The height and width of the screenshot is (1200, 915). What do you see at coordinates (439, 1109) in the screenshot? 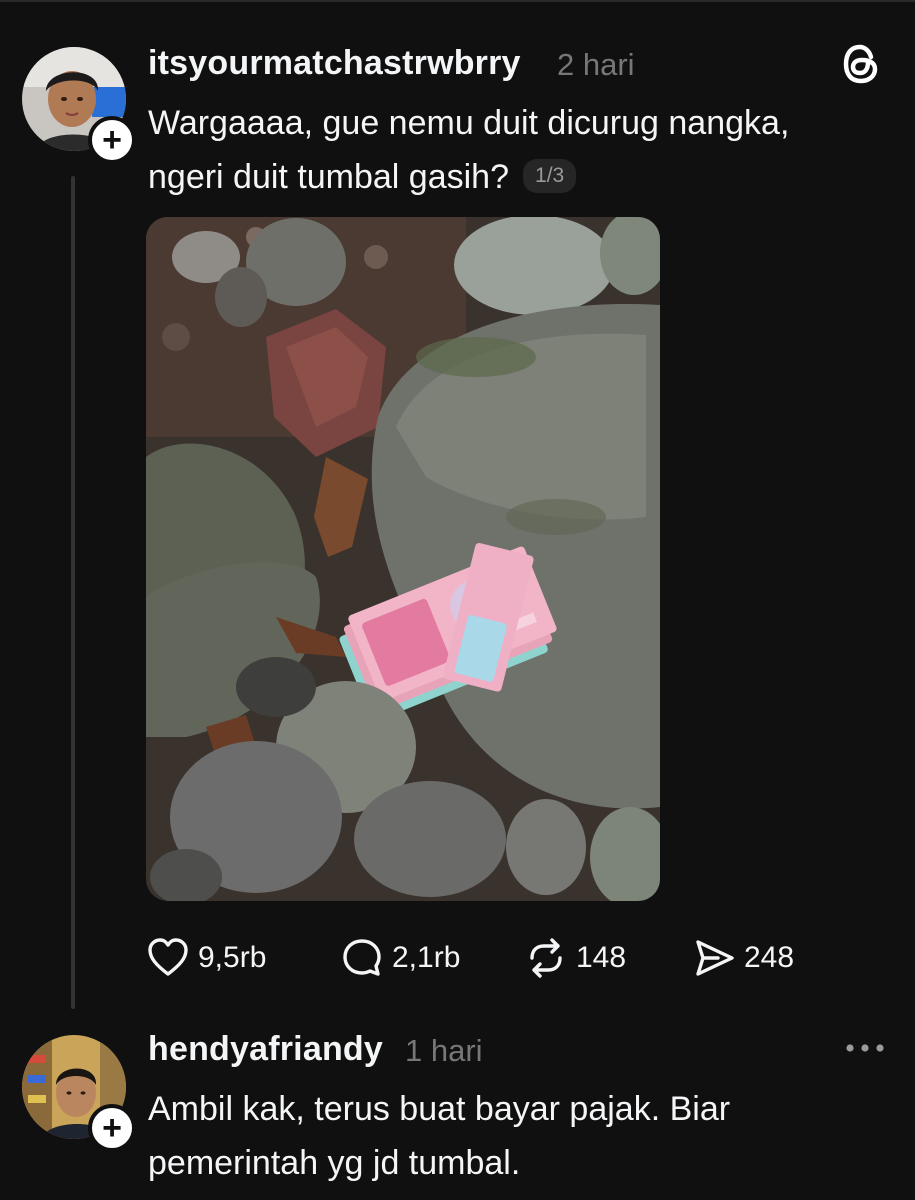
I see `reply-text-line-1: Ambil kak, terus buat bayar pajak. Biar` at bounding box center [439, 1109].